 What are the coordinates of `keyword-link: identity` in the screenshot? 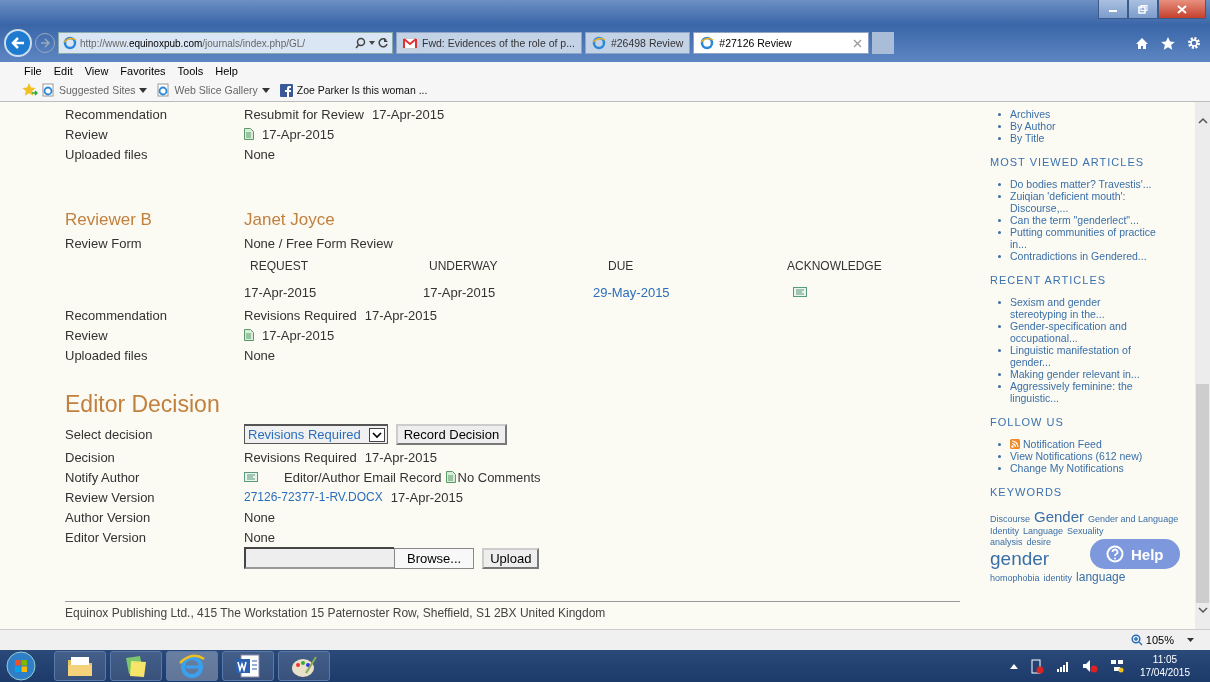 It's located at (1058, 579).